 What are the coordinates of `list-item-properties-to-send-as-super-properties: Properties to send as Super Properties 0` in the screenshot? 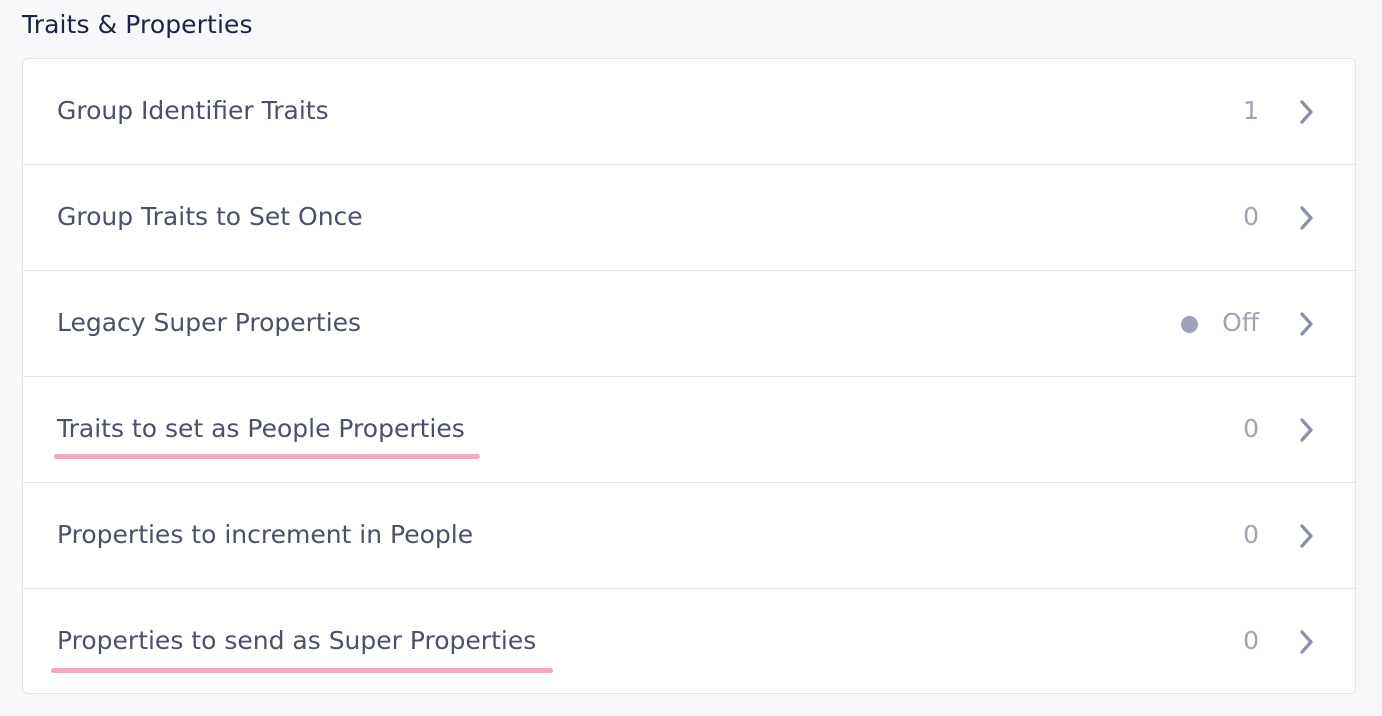 It's located at (689, 641).